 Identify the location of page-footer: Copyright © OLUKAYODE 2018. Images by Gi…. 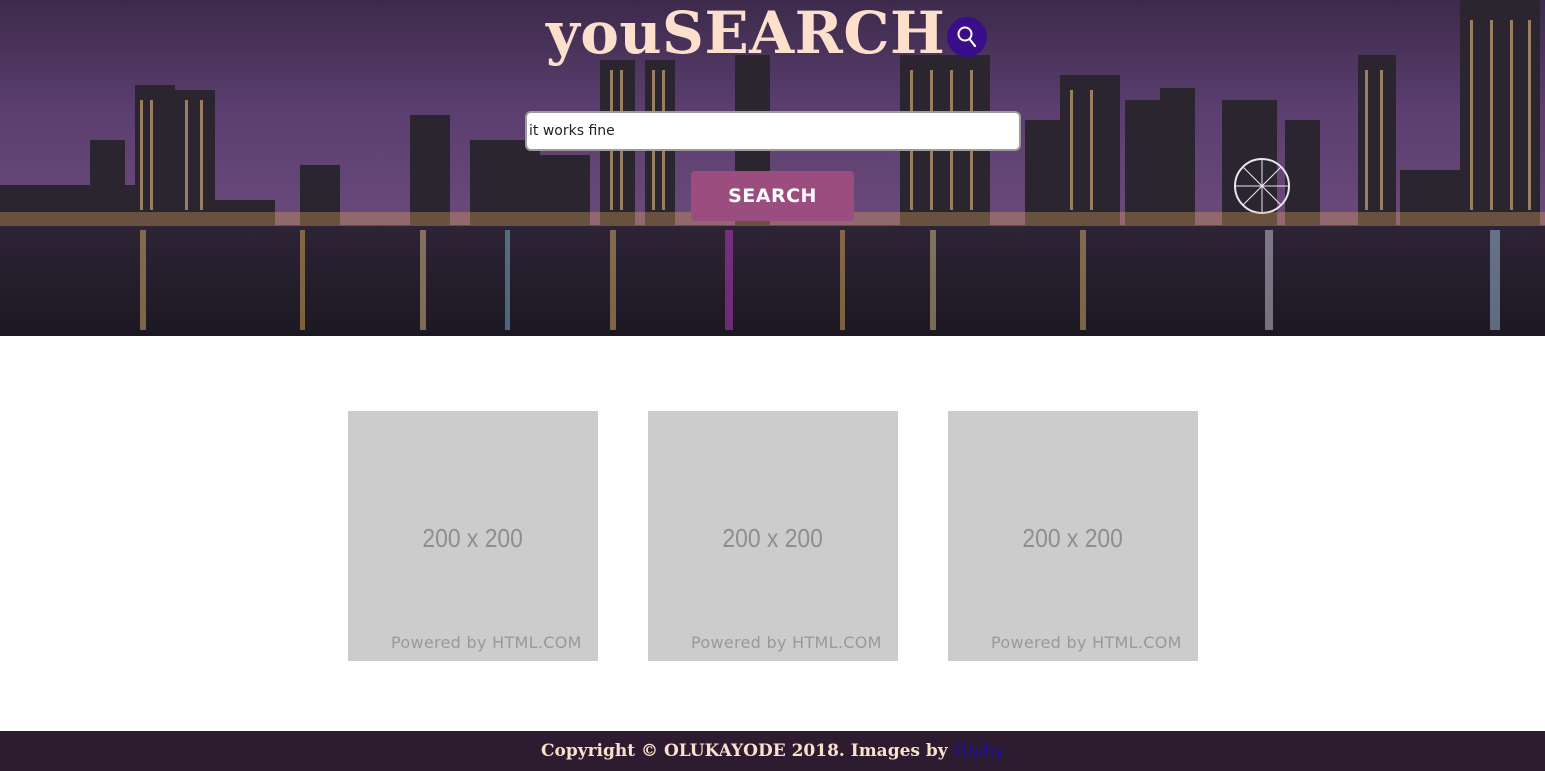
(772, 751).